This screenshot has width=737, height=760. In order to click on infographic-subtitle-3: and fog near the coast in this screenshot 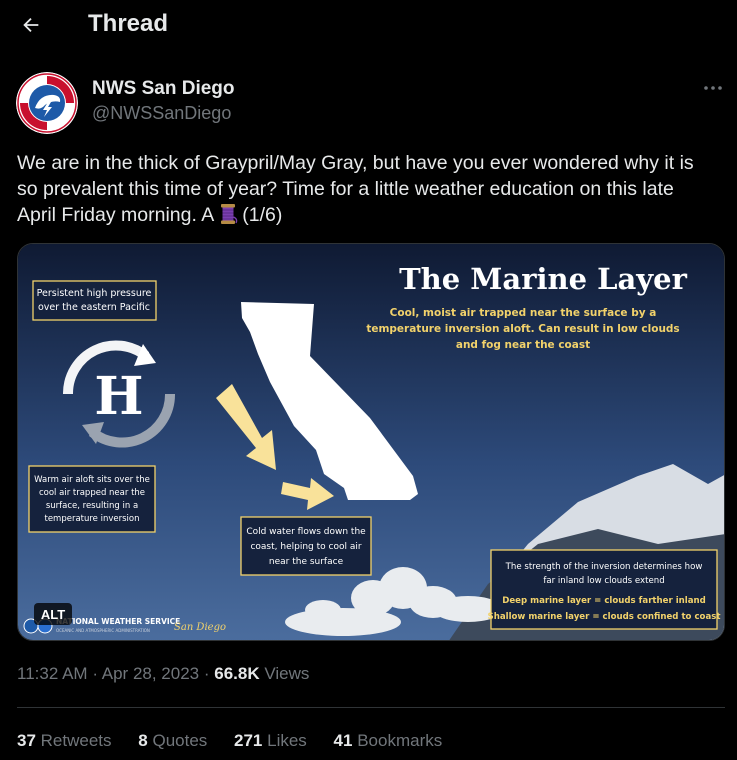, I will do `click(523, 345)`.